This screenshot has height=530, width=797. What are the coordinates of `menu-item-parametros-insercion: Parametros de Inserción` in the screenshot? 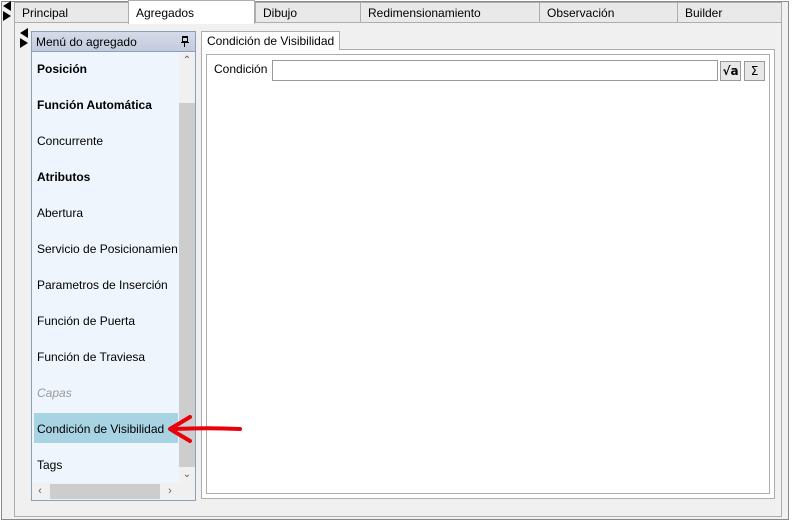 It's located at (106, 284).